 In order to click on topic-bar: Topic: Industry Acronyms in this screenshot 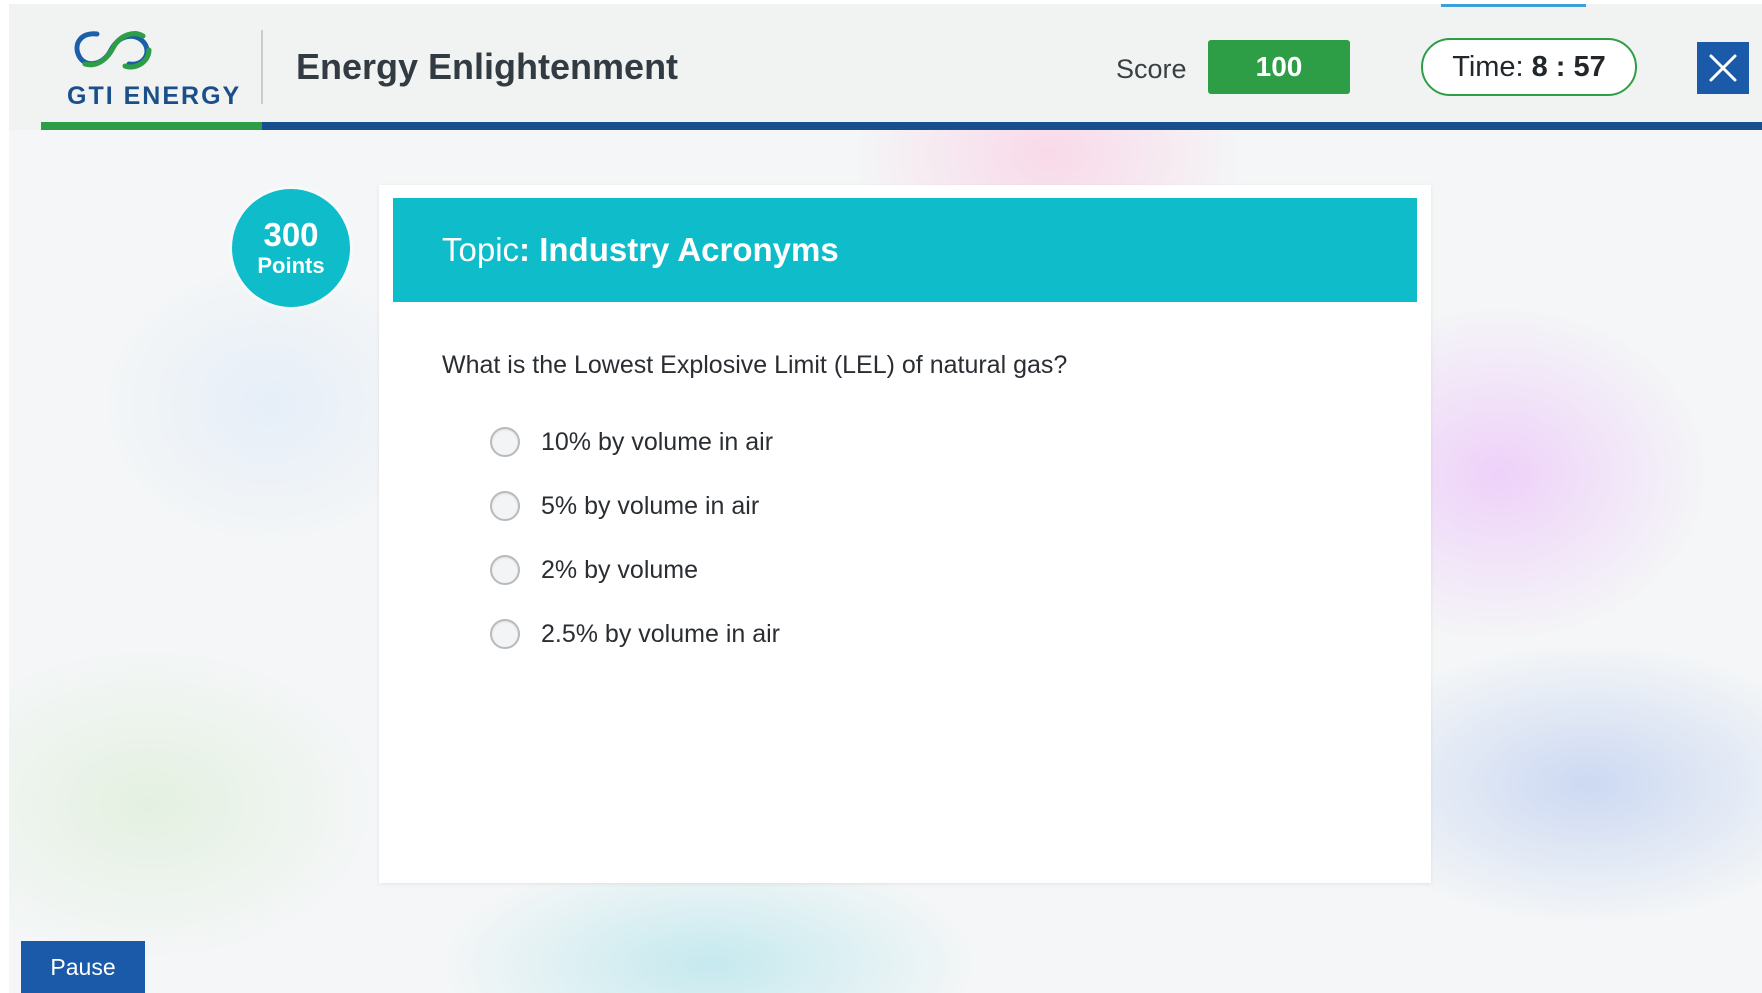, I will do `click(905, 250)`.